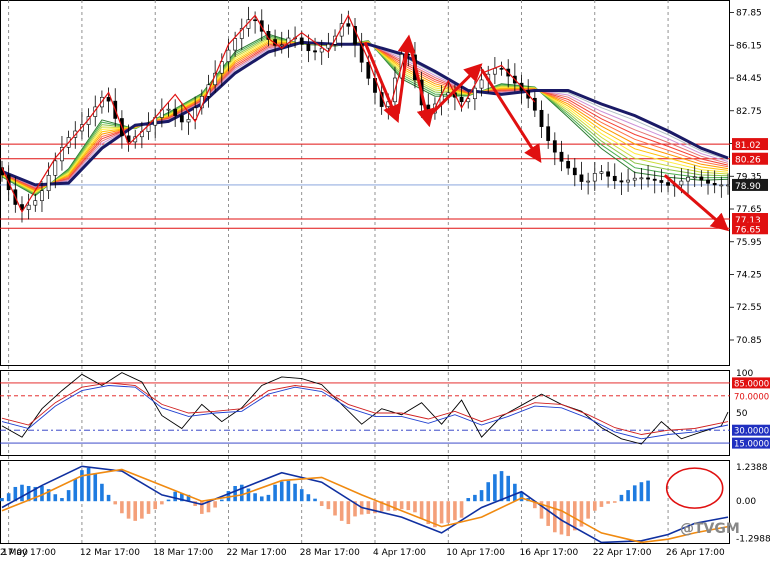  Describe the element at coordinates (475, 553) in the screenshot. I see `time-axis-label: 10 Apr 17:00` at that location.